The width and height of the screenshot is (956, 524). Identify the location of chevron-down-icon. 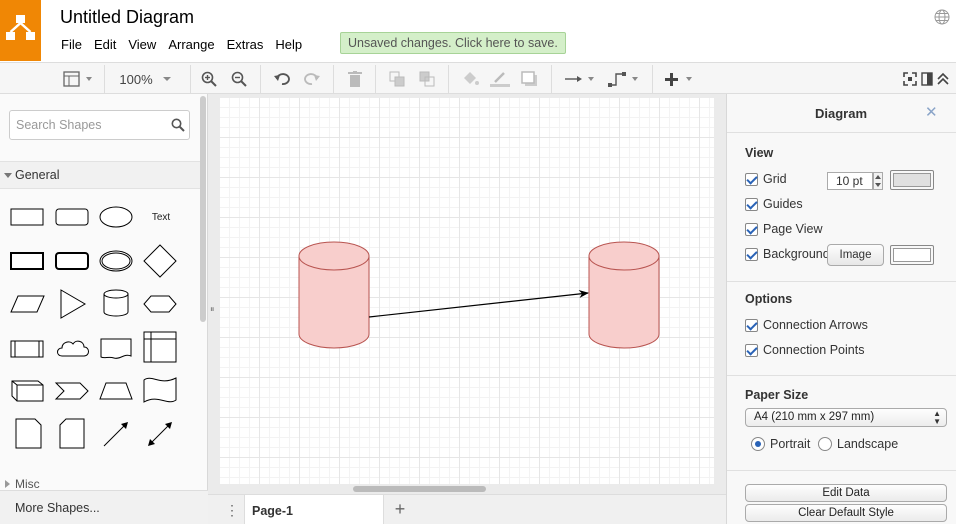
(8, 175).